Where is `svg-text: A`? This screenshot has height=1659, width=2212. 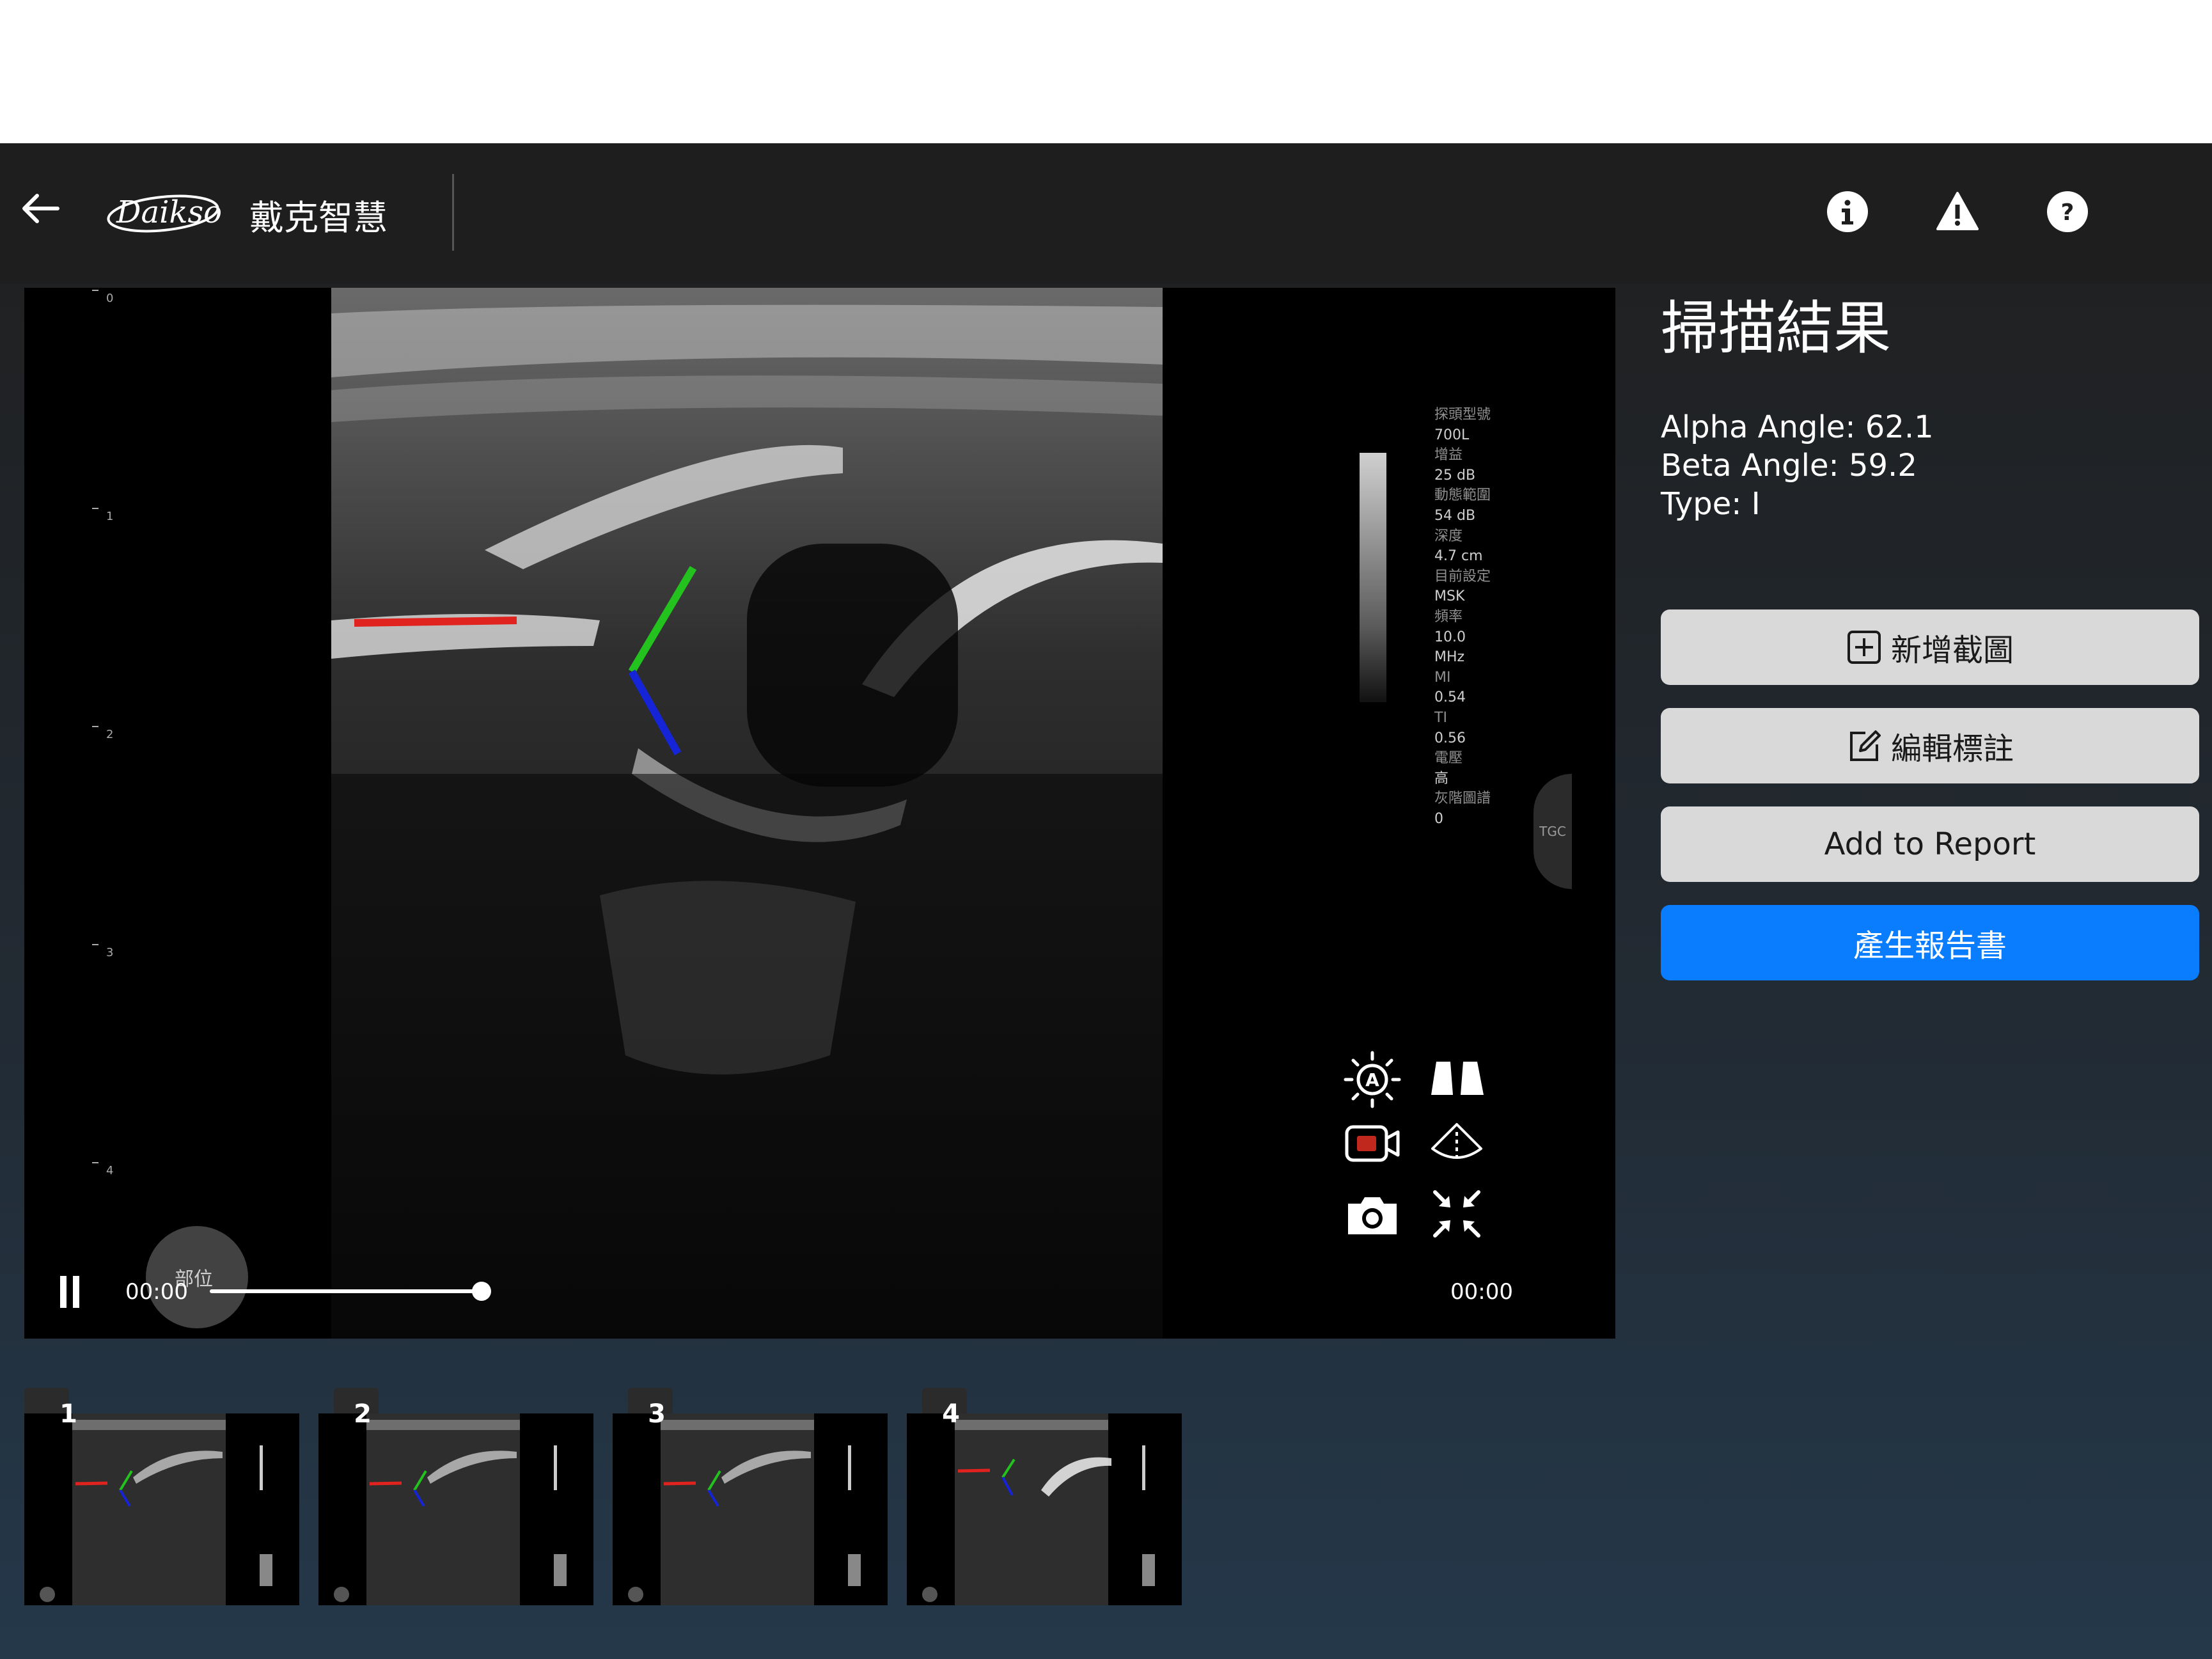 svg-text: A is located at coordinates (1372, 1079).